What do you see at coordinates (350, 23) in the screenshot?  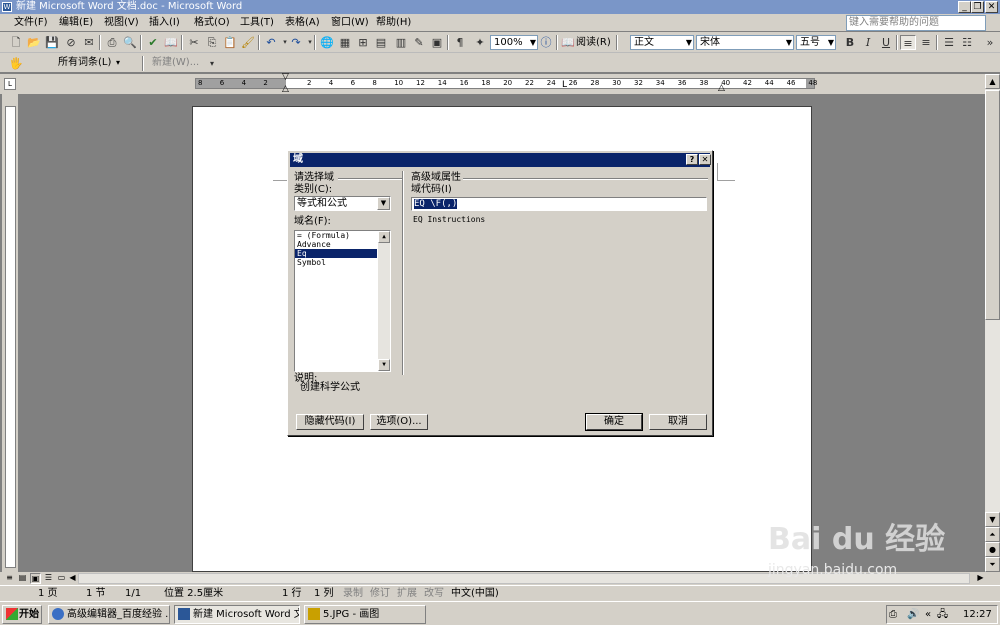 I see `menu-window: 窗口(W)` at bounding box center [350, 23].